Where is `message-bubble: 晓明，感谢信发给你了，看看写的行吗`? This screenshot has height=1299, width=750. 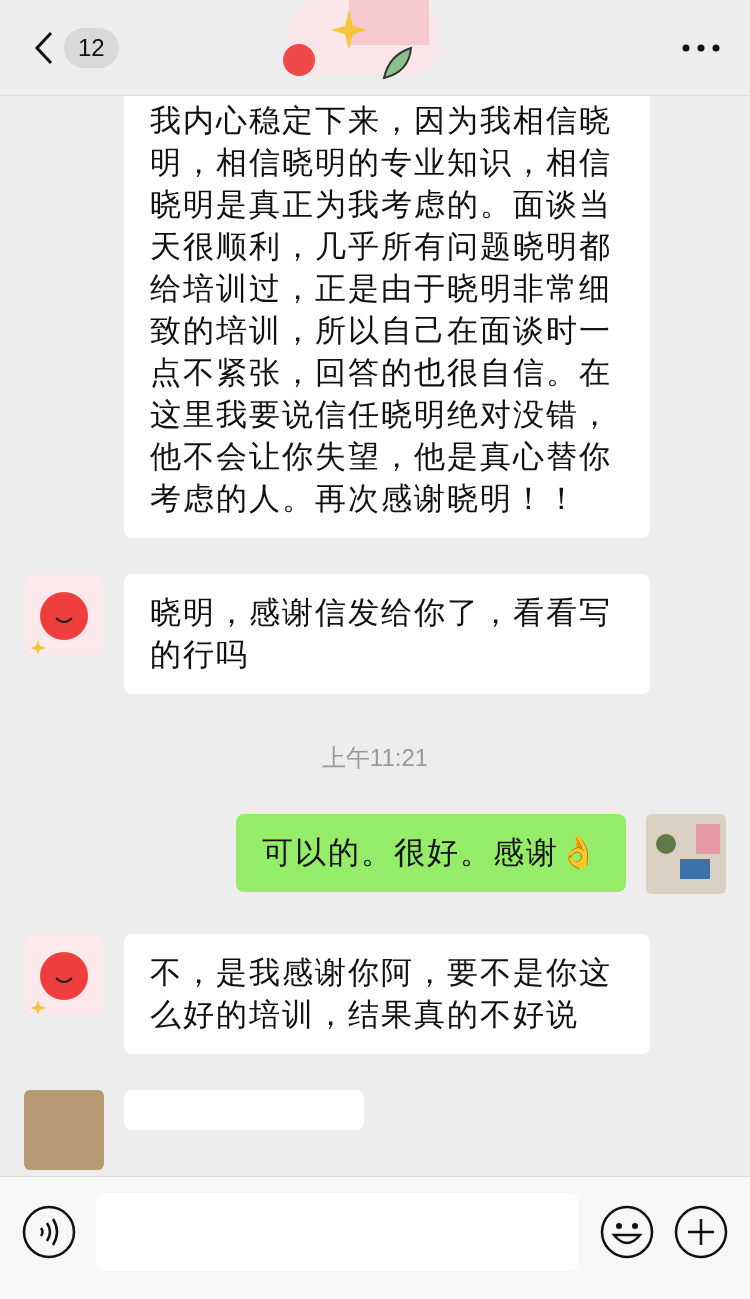
message-bubble: 晓明，感谢信发给你了，看看写的行吗 is located at coordinates (387, 634).